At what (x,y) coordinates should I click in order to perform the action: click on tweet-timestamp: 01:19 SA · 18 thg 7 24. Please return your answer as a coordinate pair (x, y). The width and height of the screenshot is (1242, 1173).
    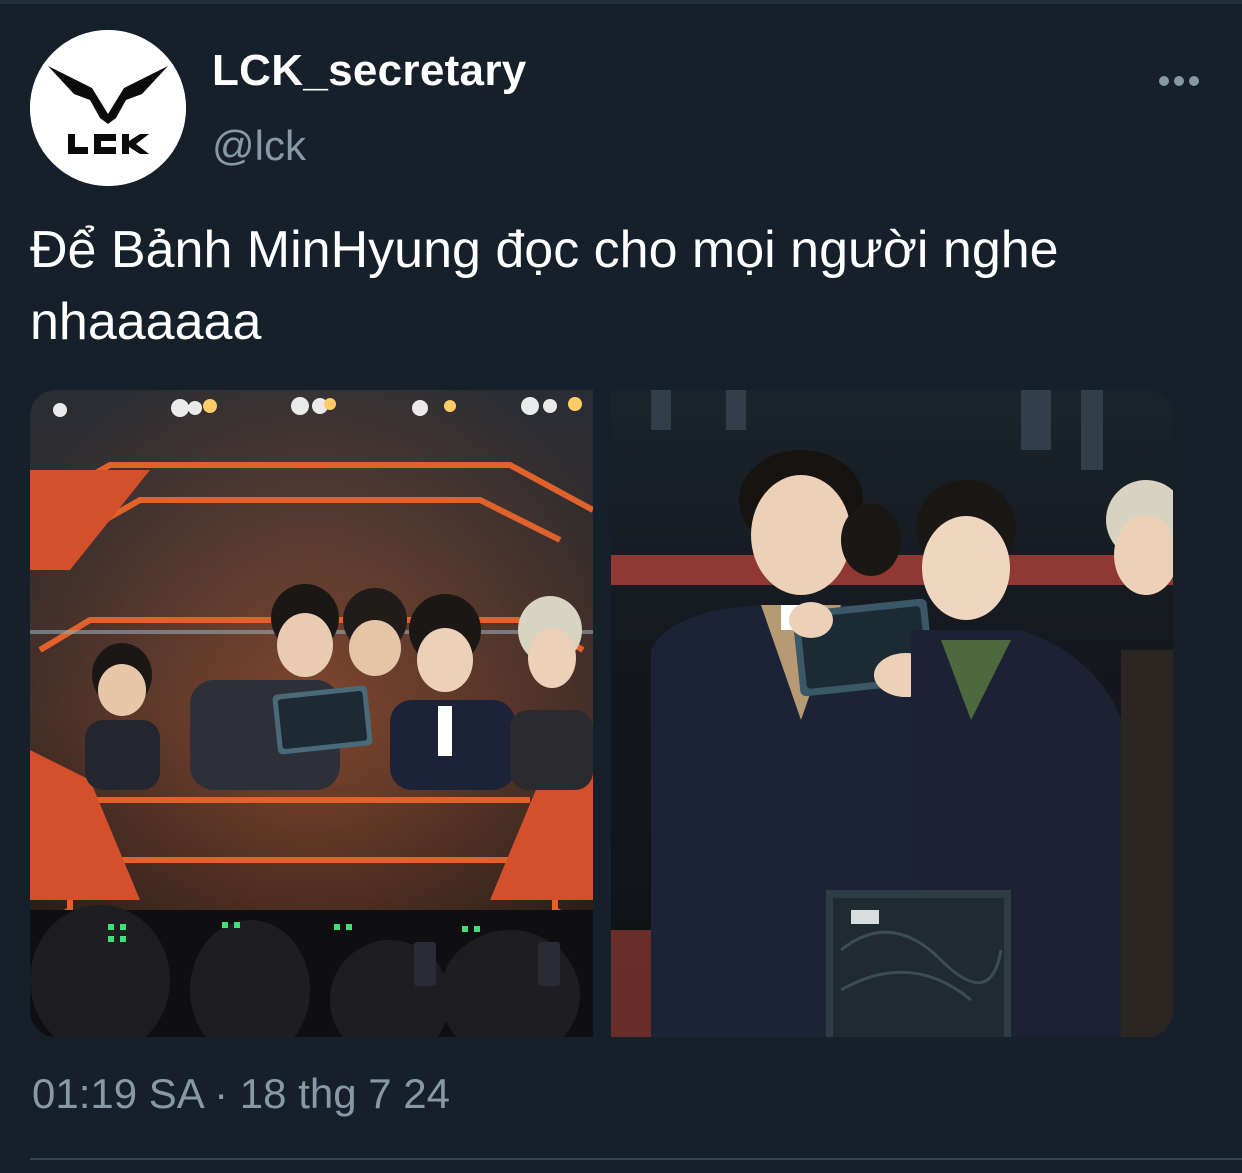
    Looking at the image, I should click on (241, 1094).